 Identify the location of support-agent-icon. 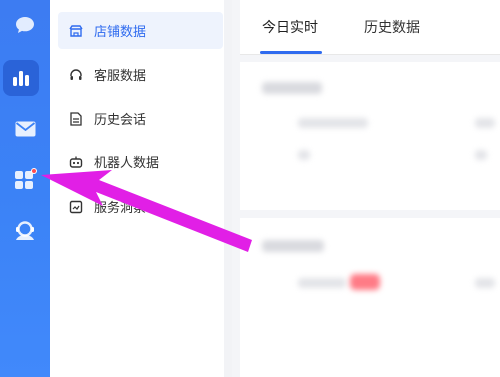
(25, 231).